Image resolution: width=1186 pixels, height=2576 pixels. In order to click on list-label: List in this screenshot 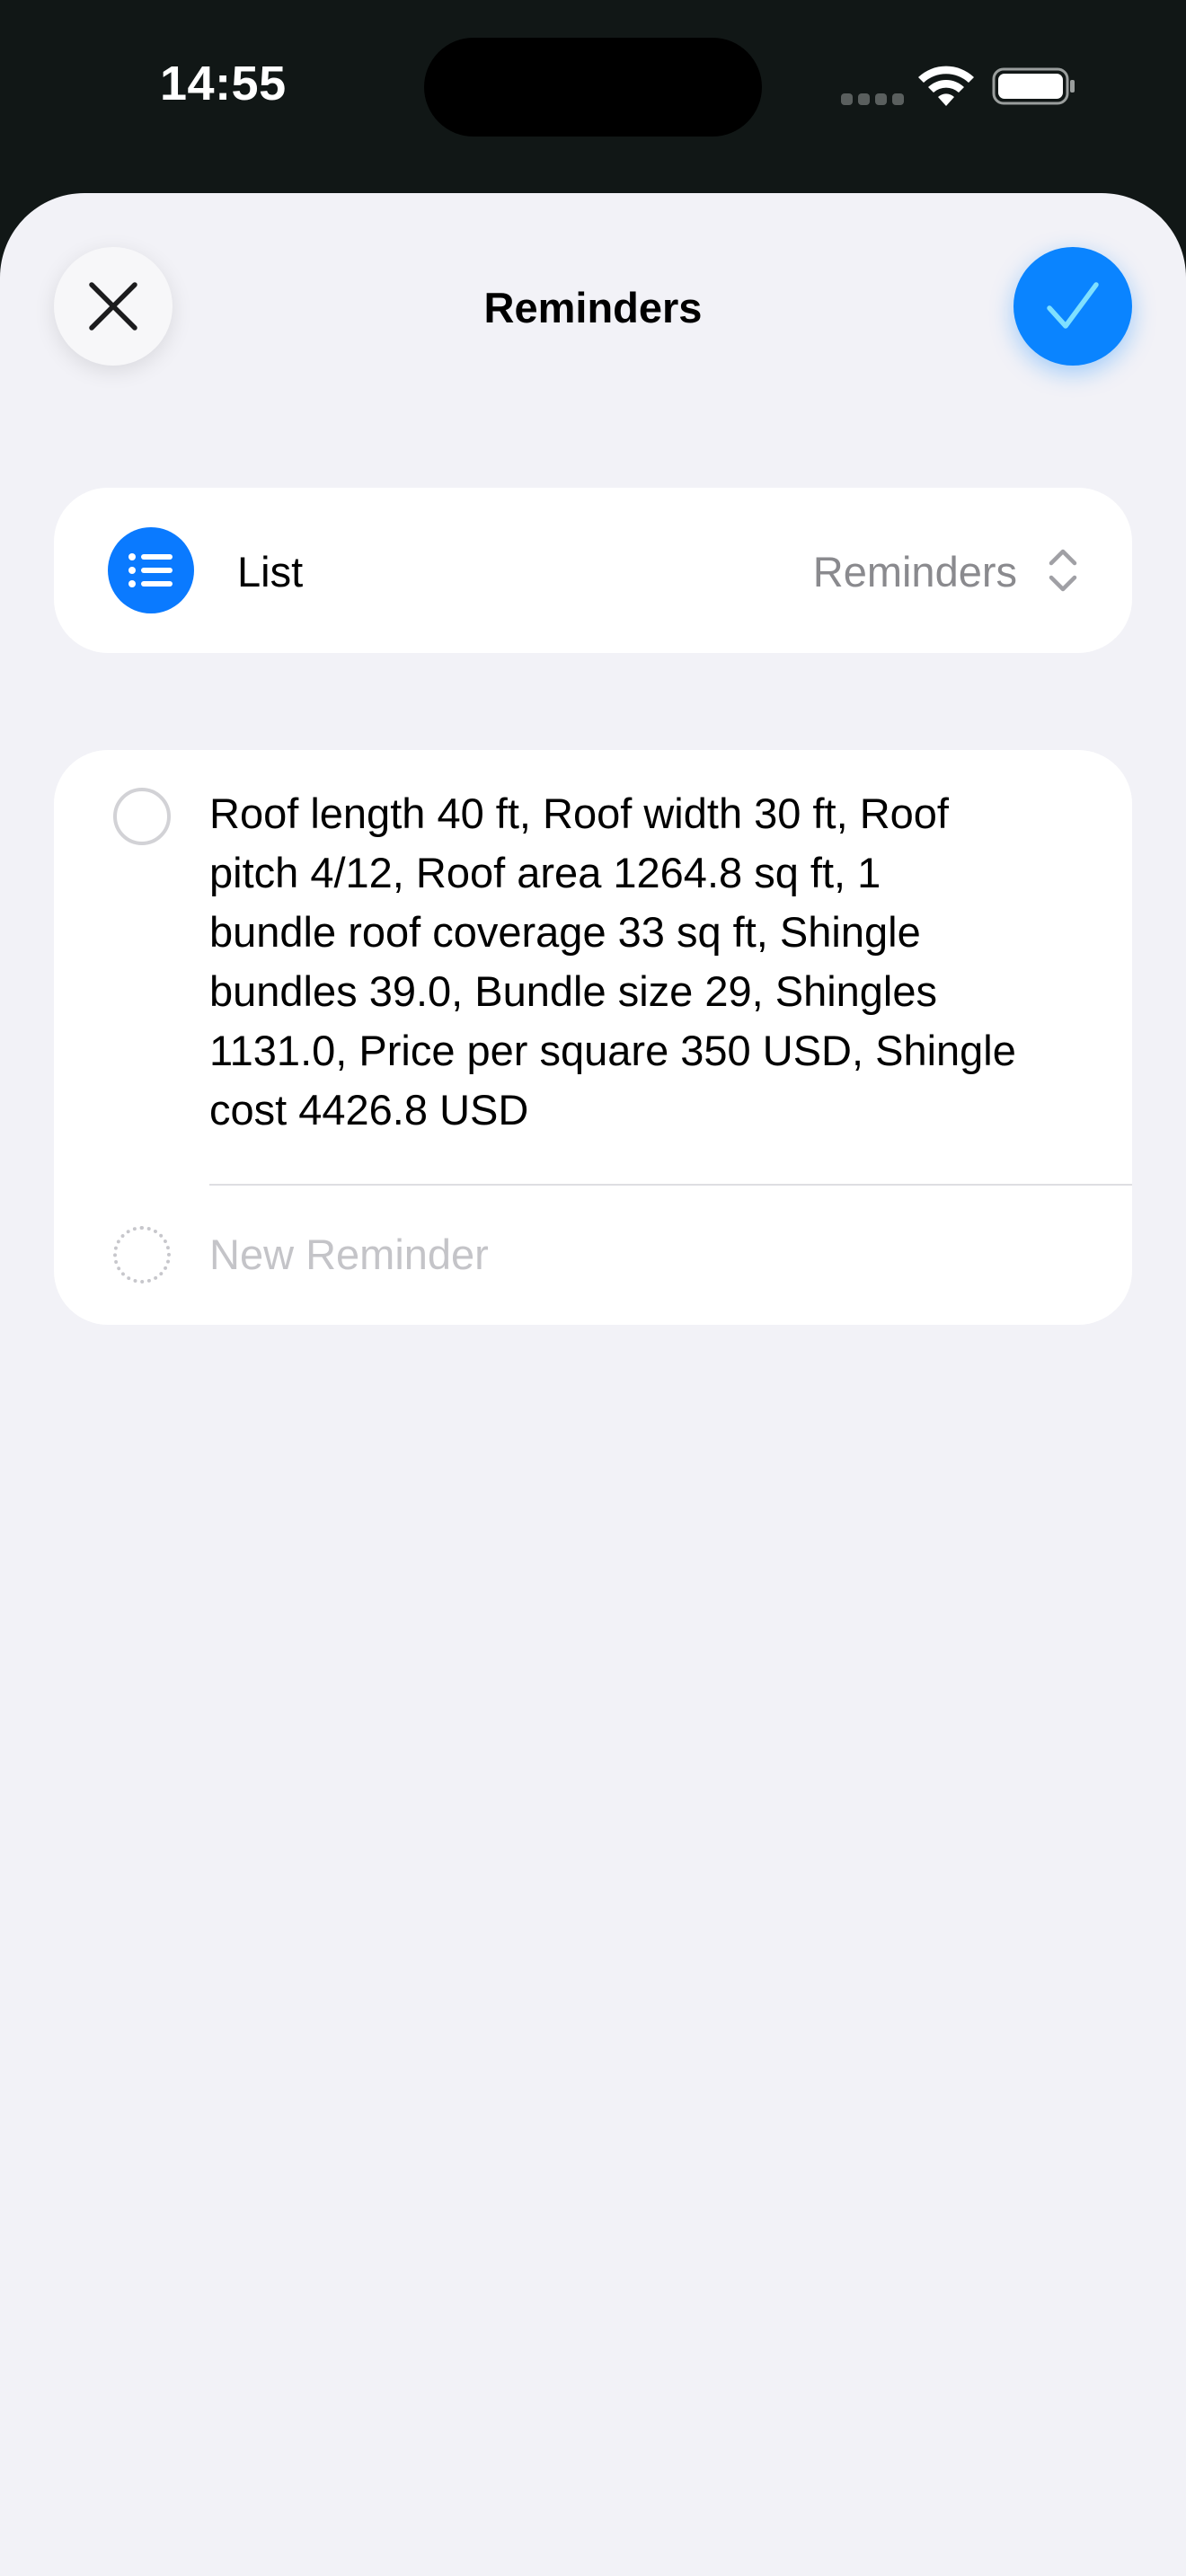, I will do `click(270, 571)`.